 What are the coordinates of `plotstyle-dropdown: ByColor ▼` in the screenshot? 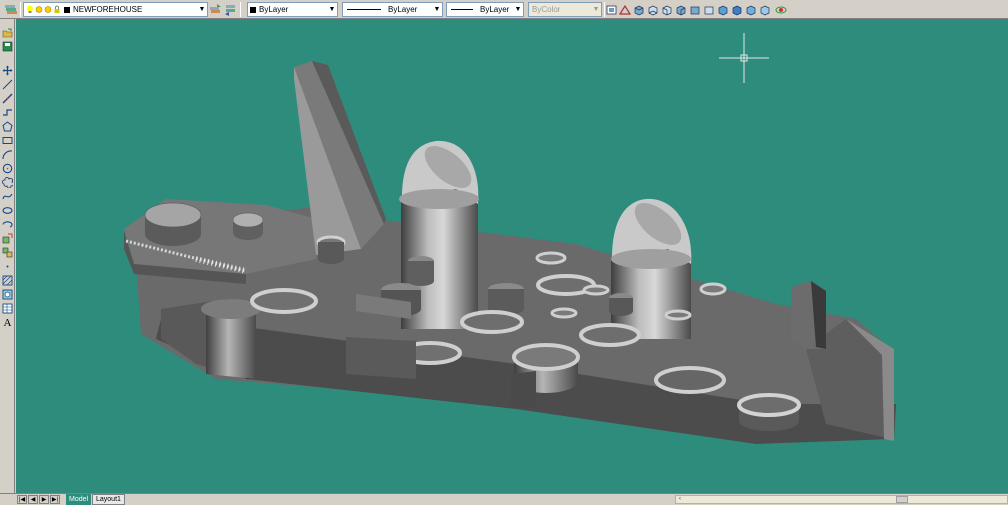 It's located at (565, 9).